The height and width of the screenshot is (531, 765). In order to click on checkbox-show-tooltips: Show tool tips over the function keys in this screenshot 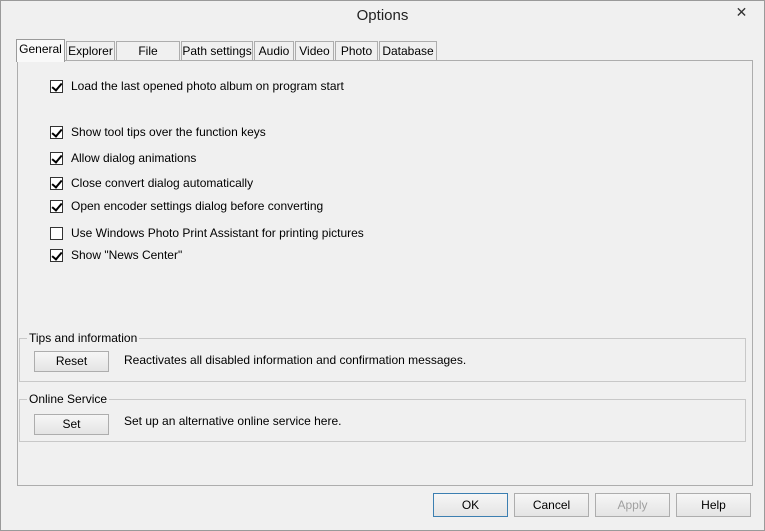, I will do `click(158, 132)`.